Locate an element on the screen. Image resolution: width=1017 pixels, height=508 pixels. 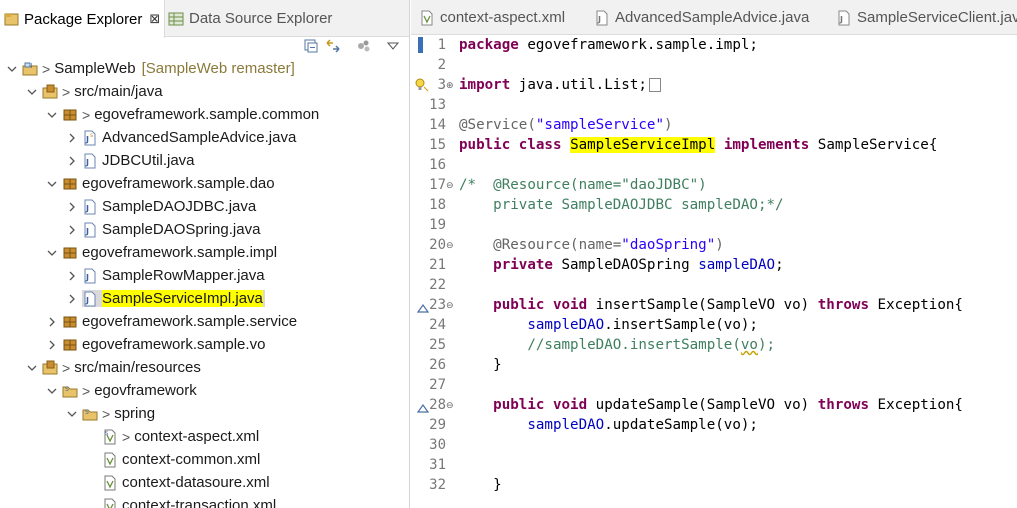
tree-item-label: egoveframework.sample.common is located at coordinates (207, 114).